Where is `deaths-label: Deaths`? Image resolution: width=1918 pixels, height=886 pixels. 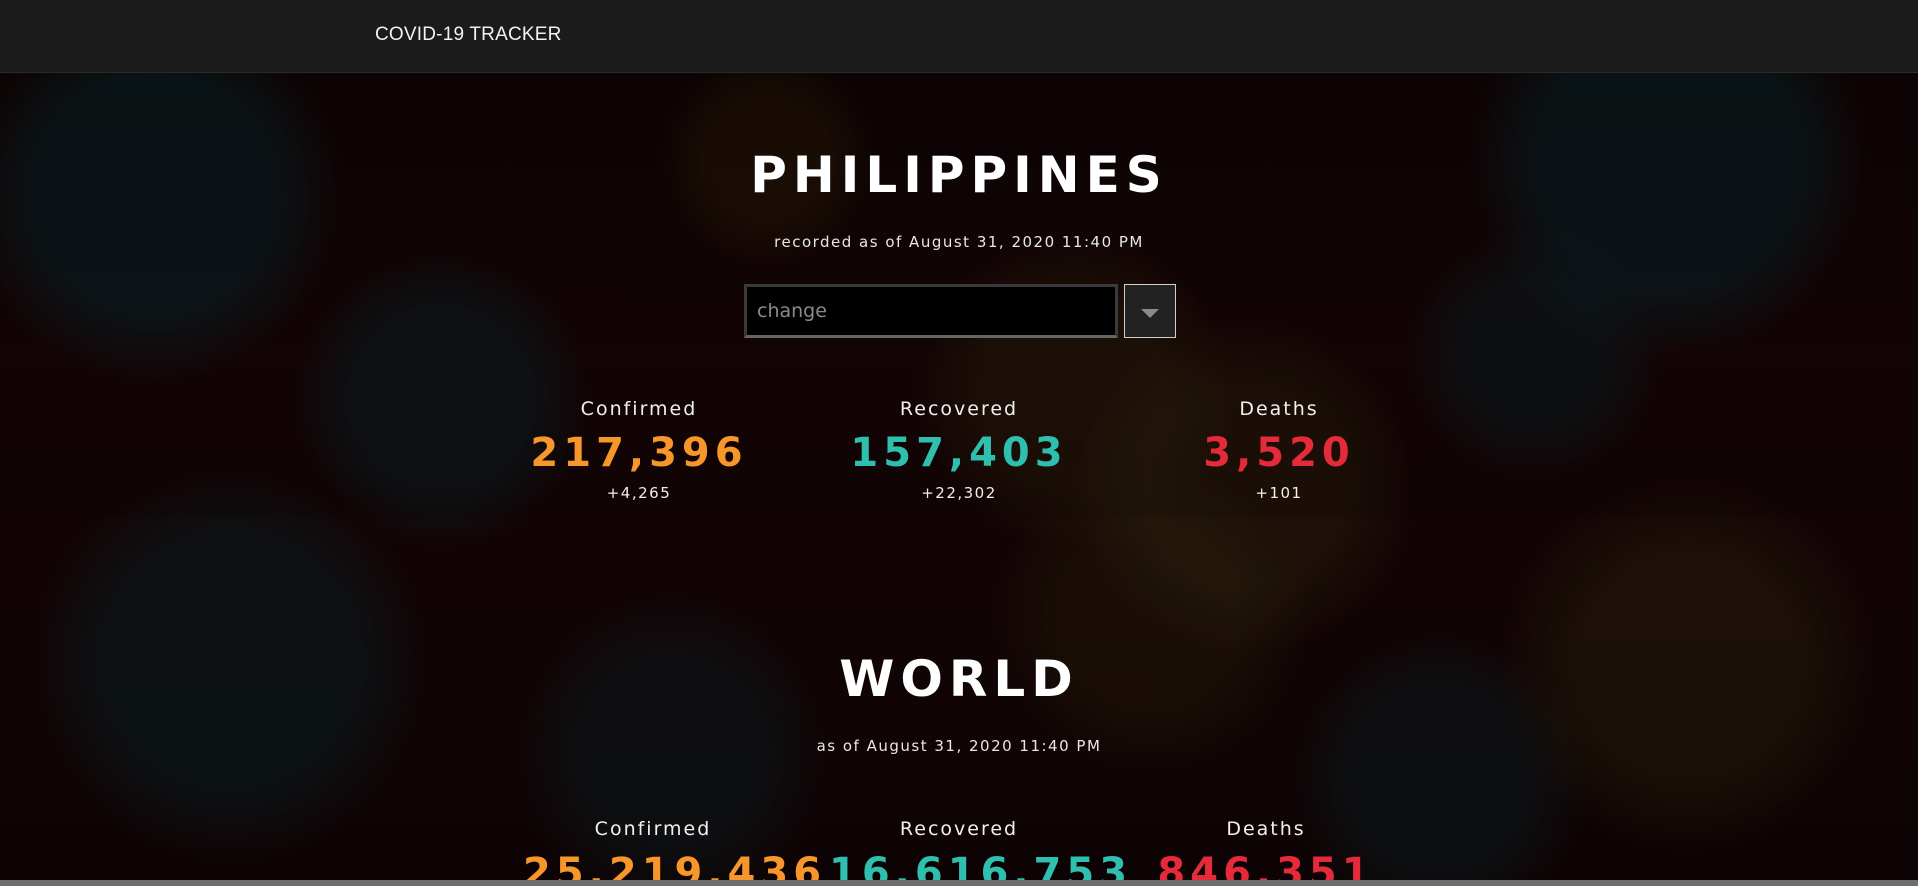
deaths-label: Deaths is located at coordinates (1279, 409).